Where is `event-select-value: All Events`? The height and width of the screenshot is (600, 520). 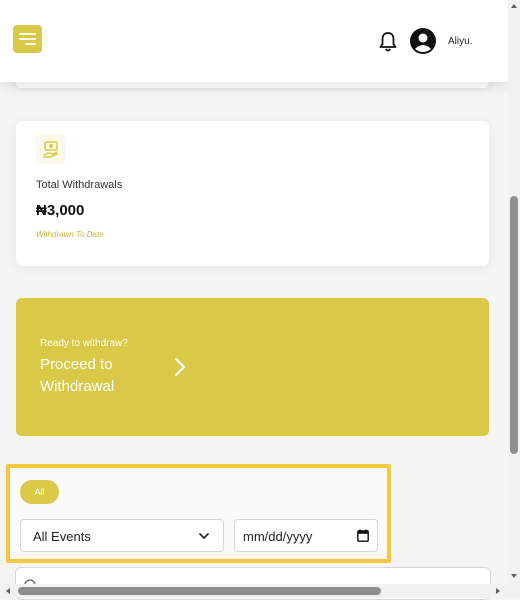 event-select-value: All Events is located at coordinates (62, 536).